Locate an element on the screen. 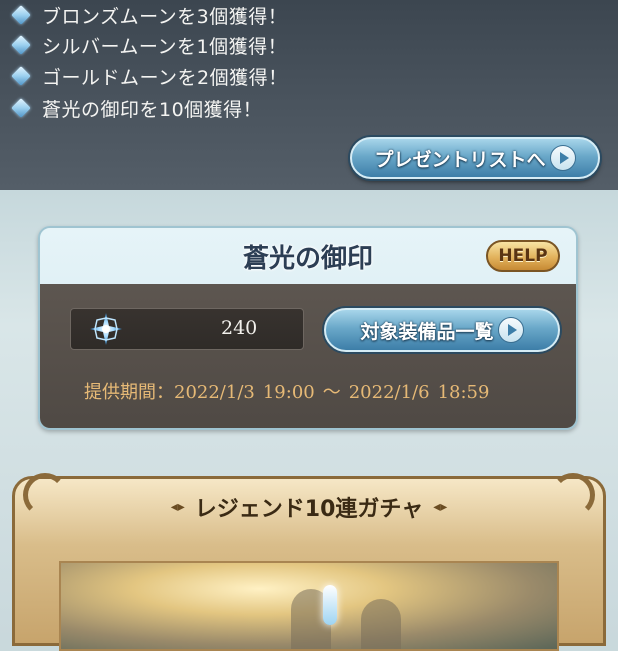  seal-count-box: 240 is located at coordinates (187, 329).